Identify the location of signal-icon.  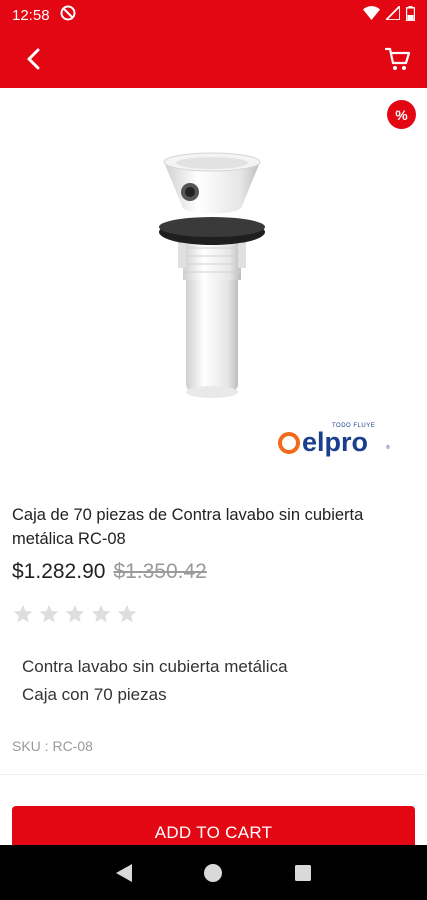
(392, 13).